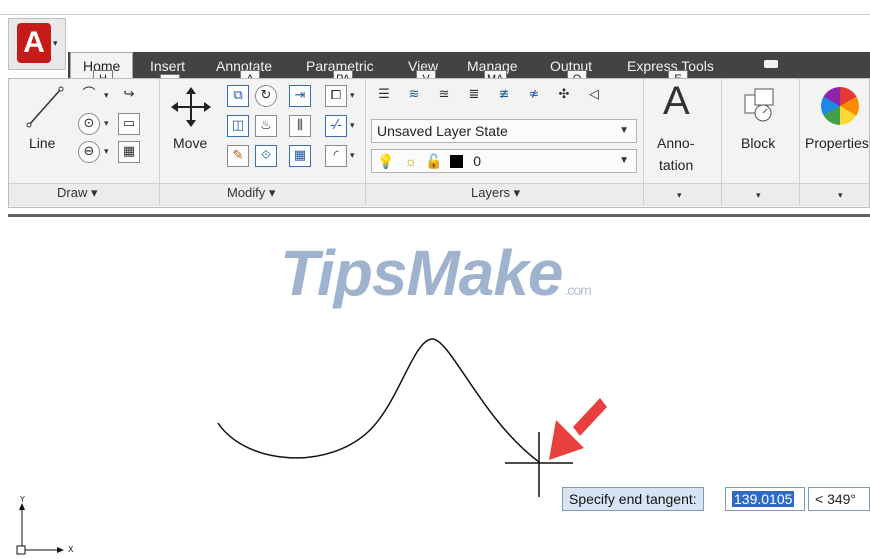 The image size is (870, 559). I want to click on ucs-icon, so click(40, 529).